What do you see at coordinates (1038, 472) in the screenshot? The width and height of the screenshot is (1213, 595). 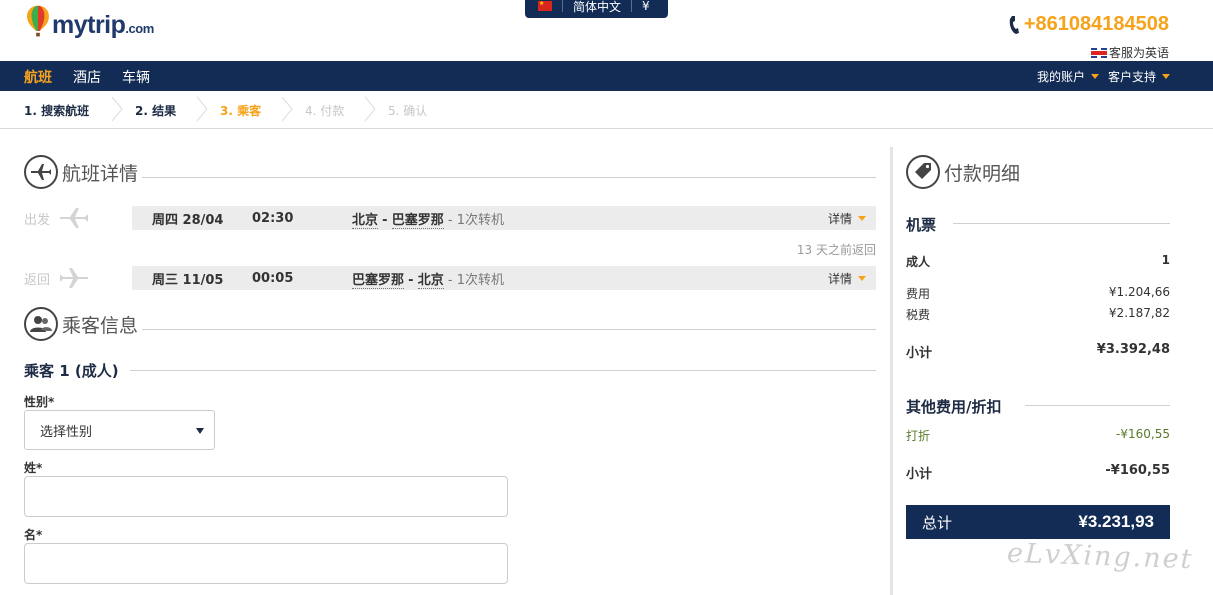 I see `subtotal-other-row: 小计 -¥160,55` at bounding box center [1038, 472].